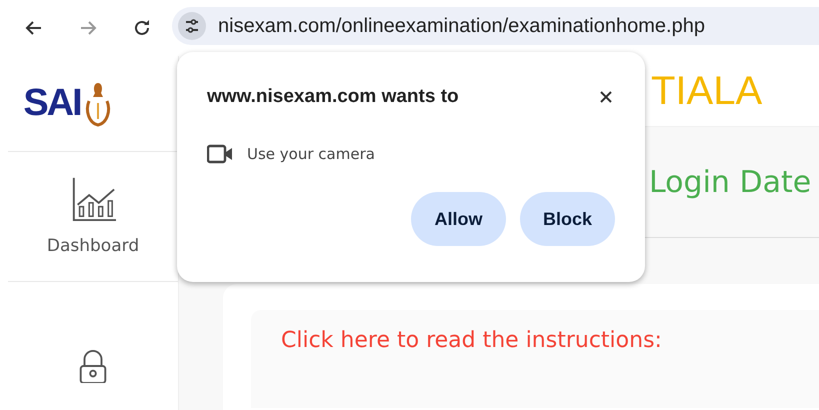 This screenshot has height=410, width=819. Describe the element at coordinates (52, 104) in the screenshot. I see `logo-text: SAI` at that location.